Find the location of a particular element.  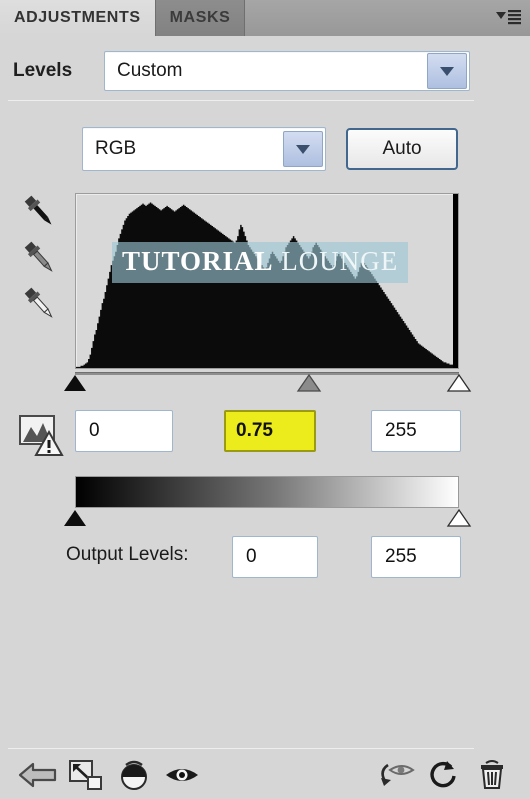

tab-adjustments: ADJUSTMENTS is located at coordinates (78, 18).